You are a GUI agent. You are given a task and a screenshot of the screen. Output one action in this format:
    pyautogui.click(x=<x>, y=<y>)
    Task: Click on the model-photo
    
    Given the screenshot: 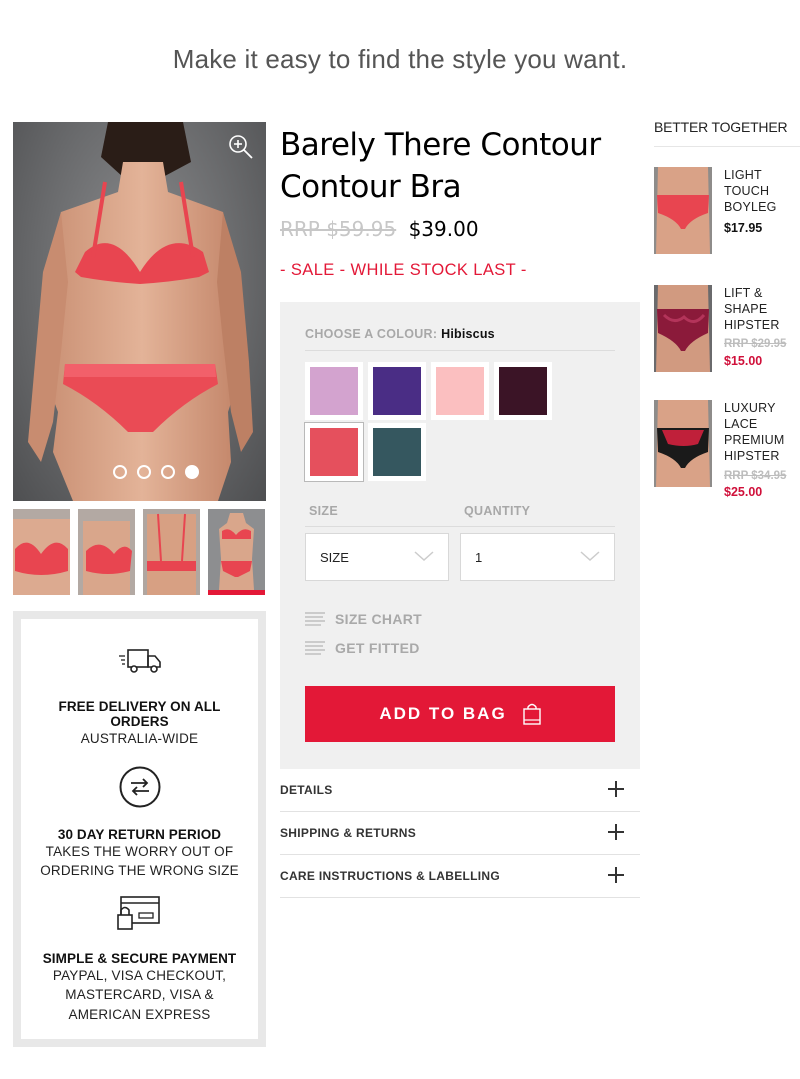 What is the action you would take?
    pyautogui.click(x=140, y=311)
    